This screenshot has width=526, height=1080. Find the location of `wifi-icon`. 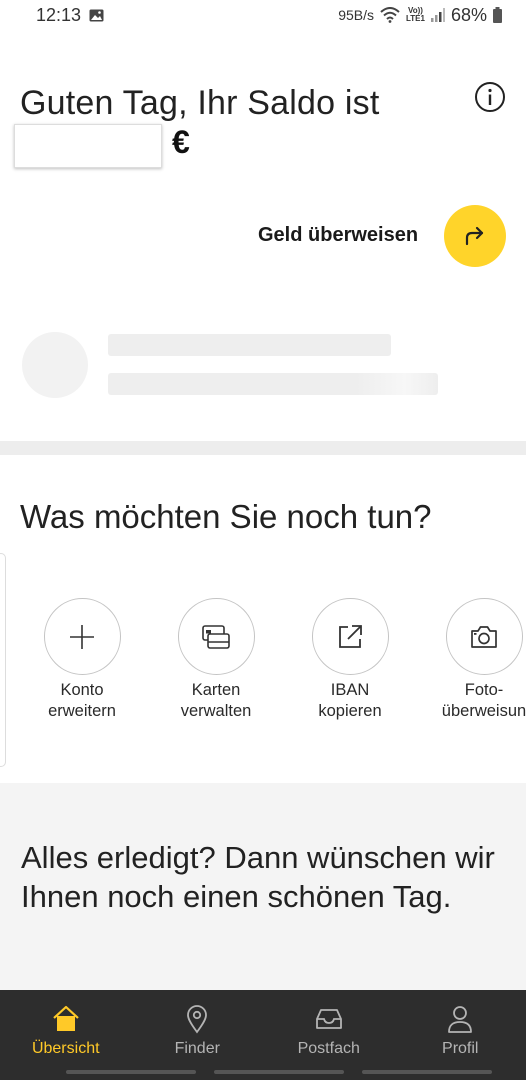

wifi-icon is located at coordinates (390, 15).